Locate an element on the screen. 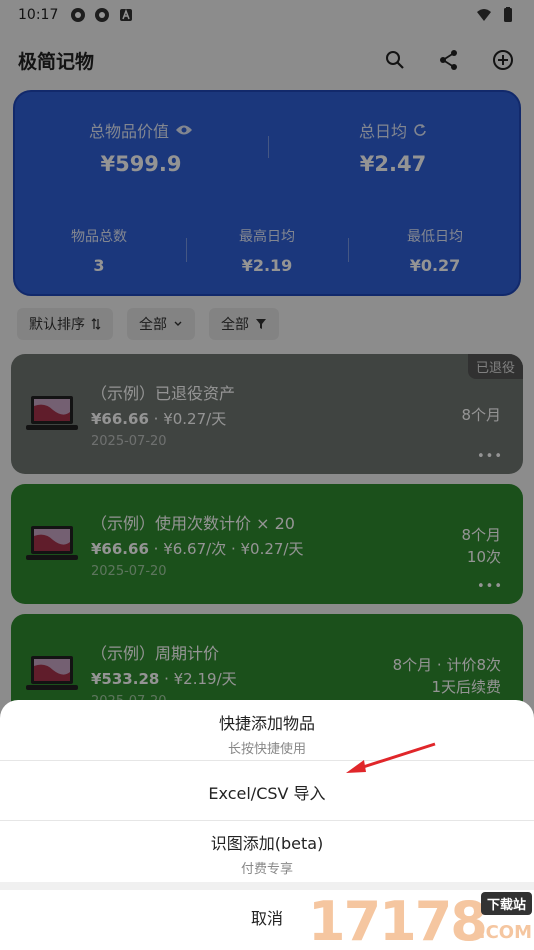  image-add-option: 识图添加(beta) 付费专享 is located at coordinates (267, 855).